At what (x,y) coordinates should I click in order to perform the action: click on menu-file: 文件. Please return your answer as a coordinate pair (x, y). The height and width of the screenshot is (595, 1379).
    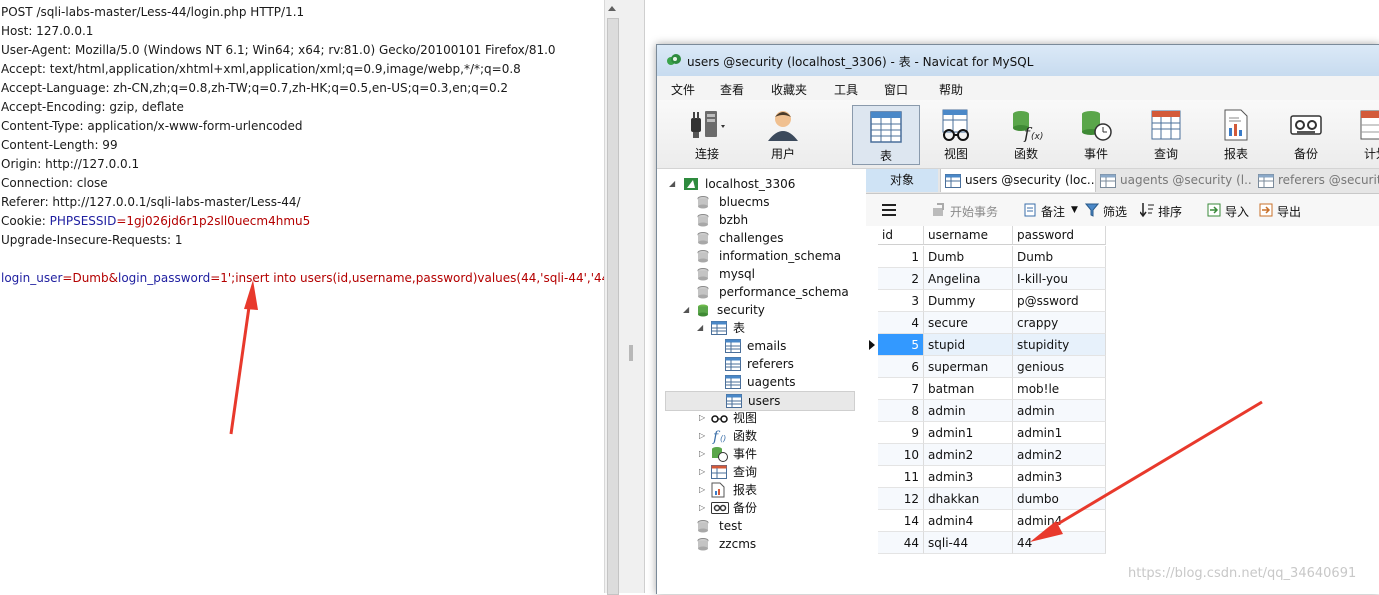
    Looking at the image, I should click on (683, 89).